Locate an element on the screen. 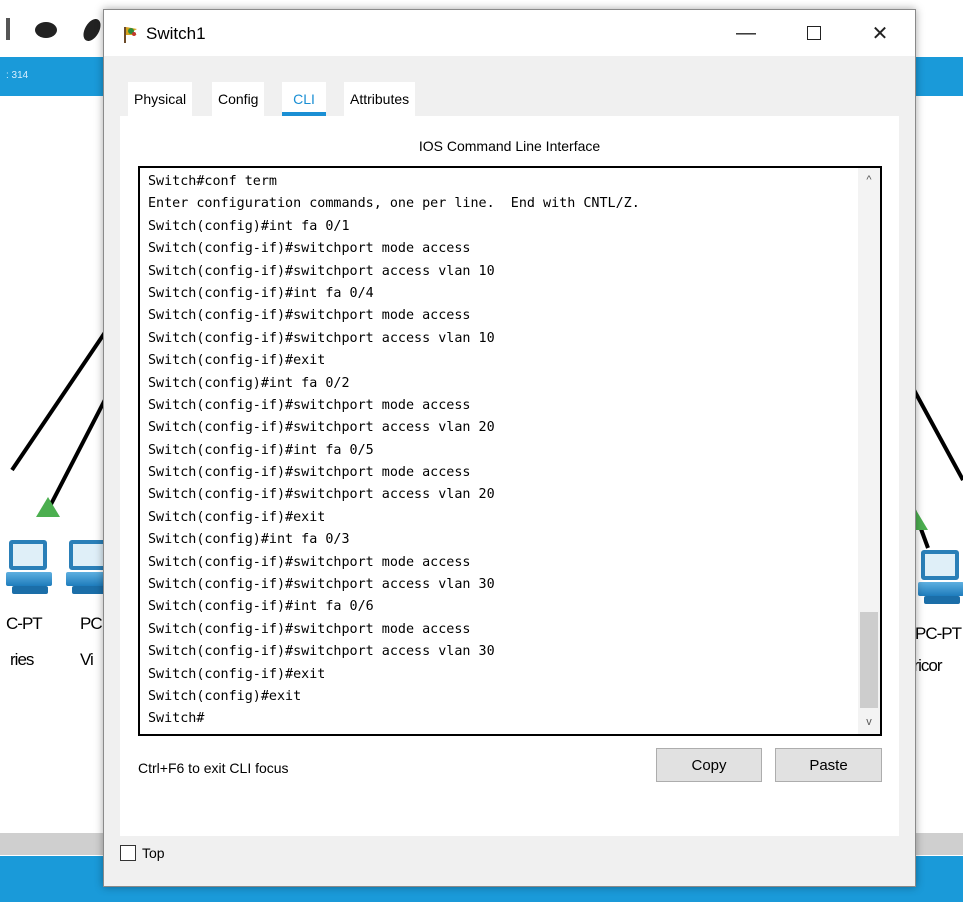 This screenshot has height=902, width=963. scroll-thumb is located at coordinates (869, 660).